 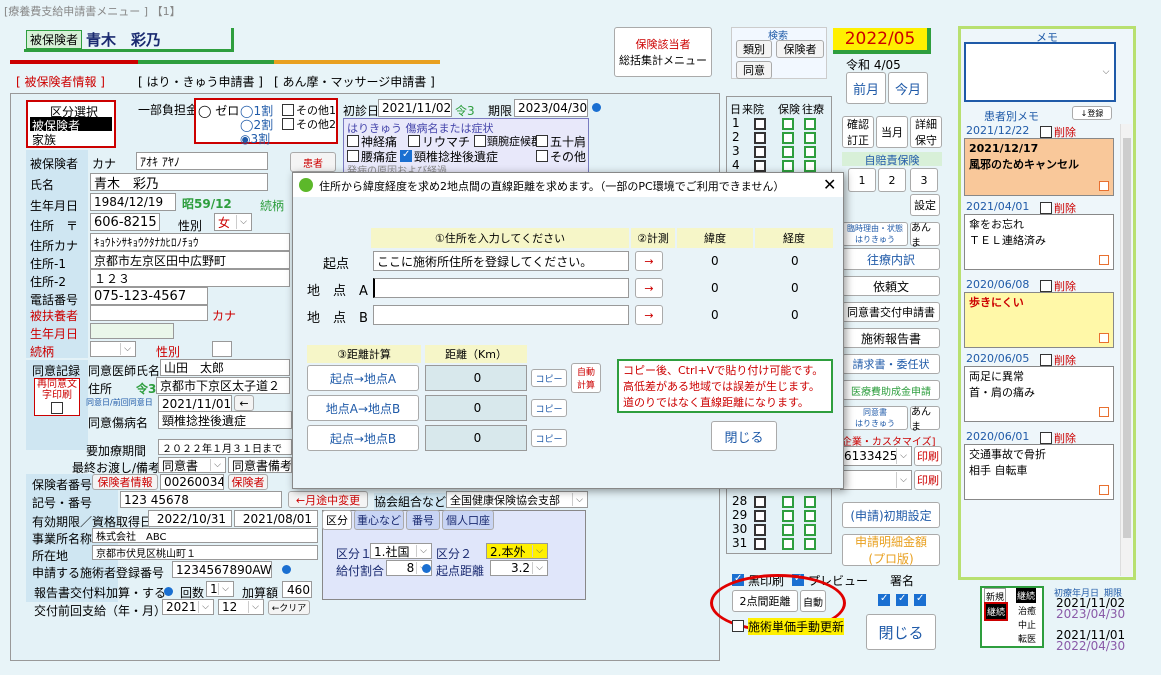 I want to click on code-select-2: ⌵, so click(x=876, y=480).